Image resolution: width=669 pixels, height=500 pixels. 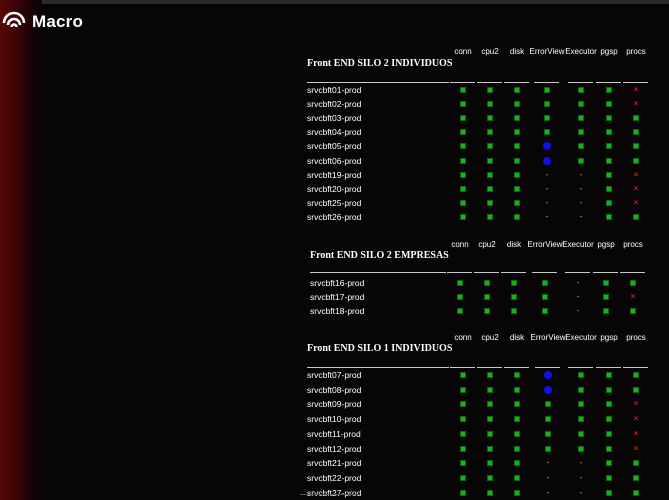 What do you see at coordinates (334, 463) in the screenshot?
I see `host-name: srvcbft21-prod` at bounding box center [334, 463].